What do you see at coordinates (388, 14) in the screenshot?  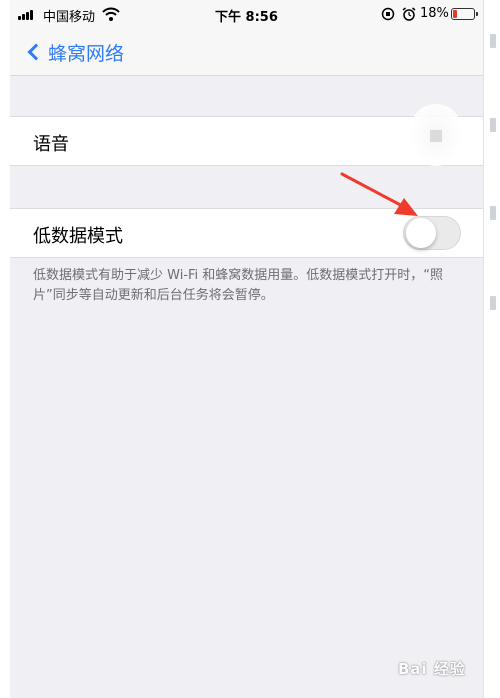 I see `rotation-lock-icon` at bounding box center [388, 14].